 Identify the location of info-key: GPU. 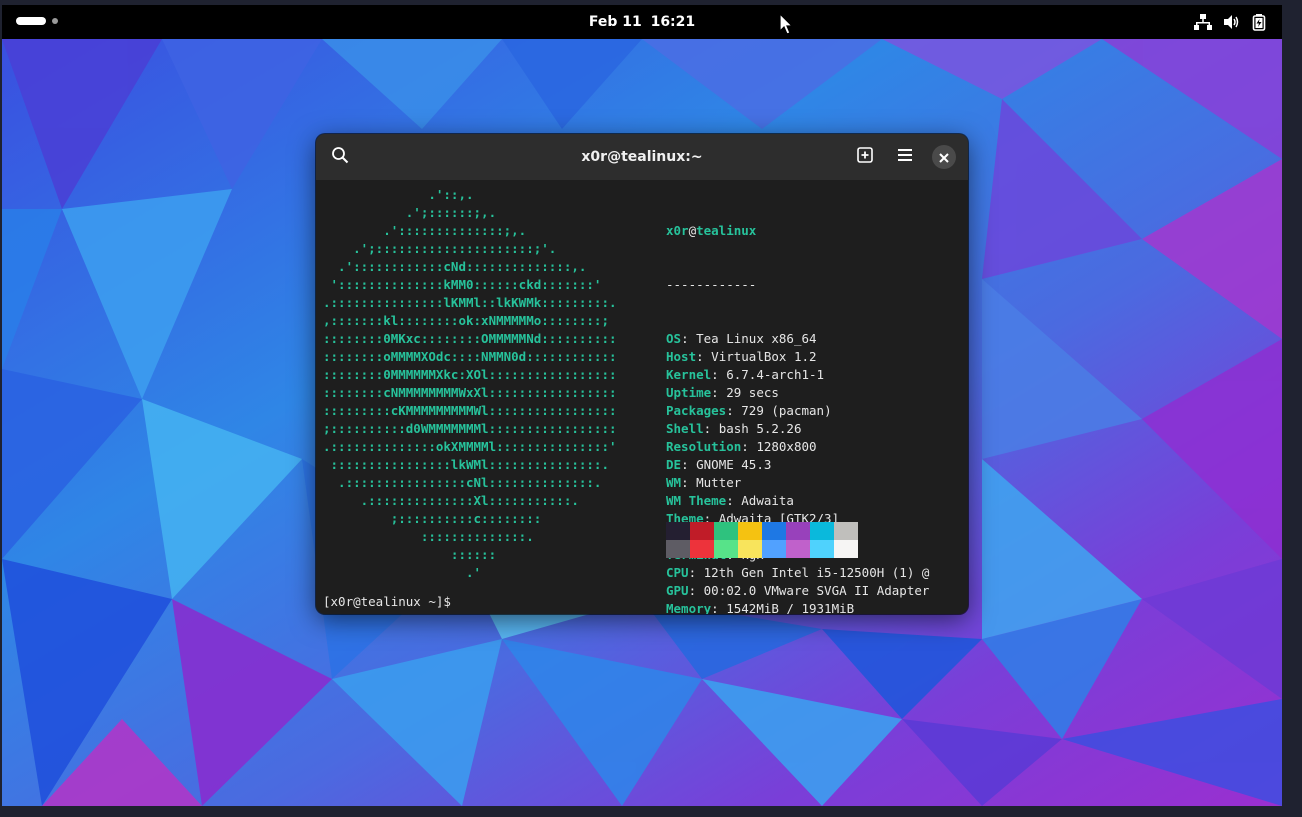
(677, 590).